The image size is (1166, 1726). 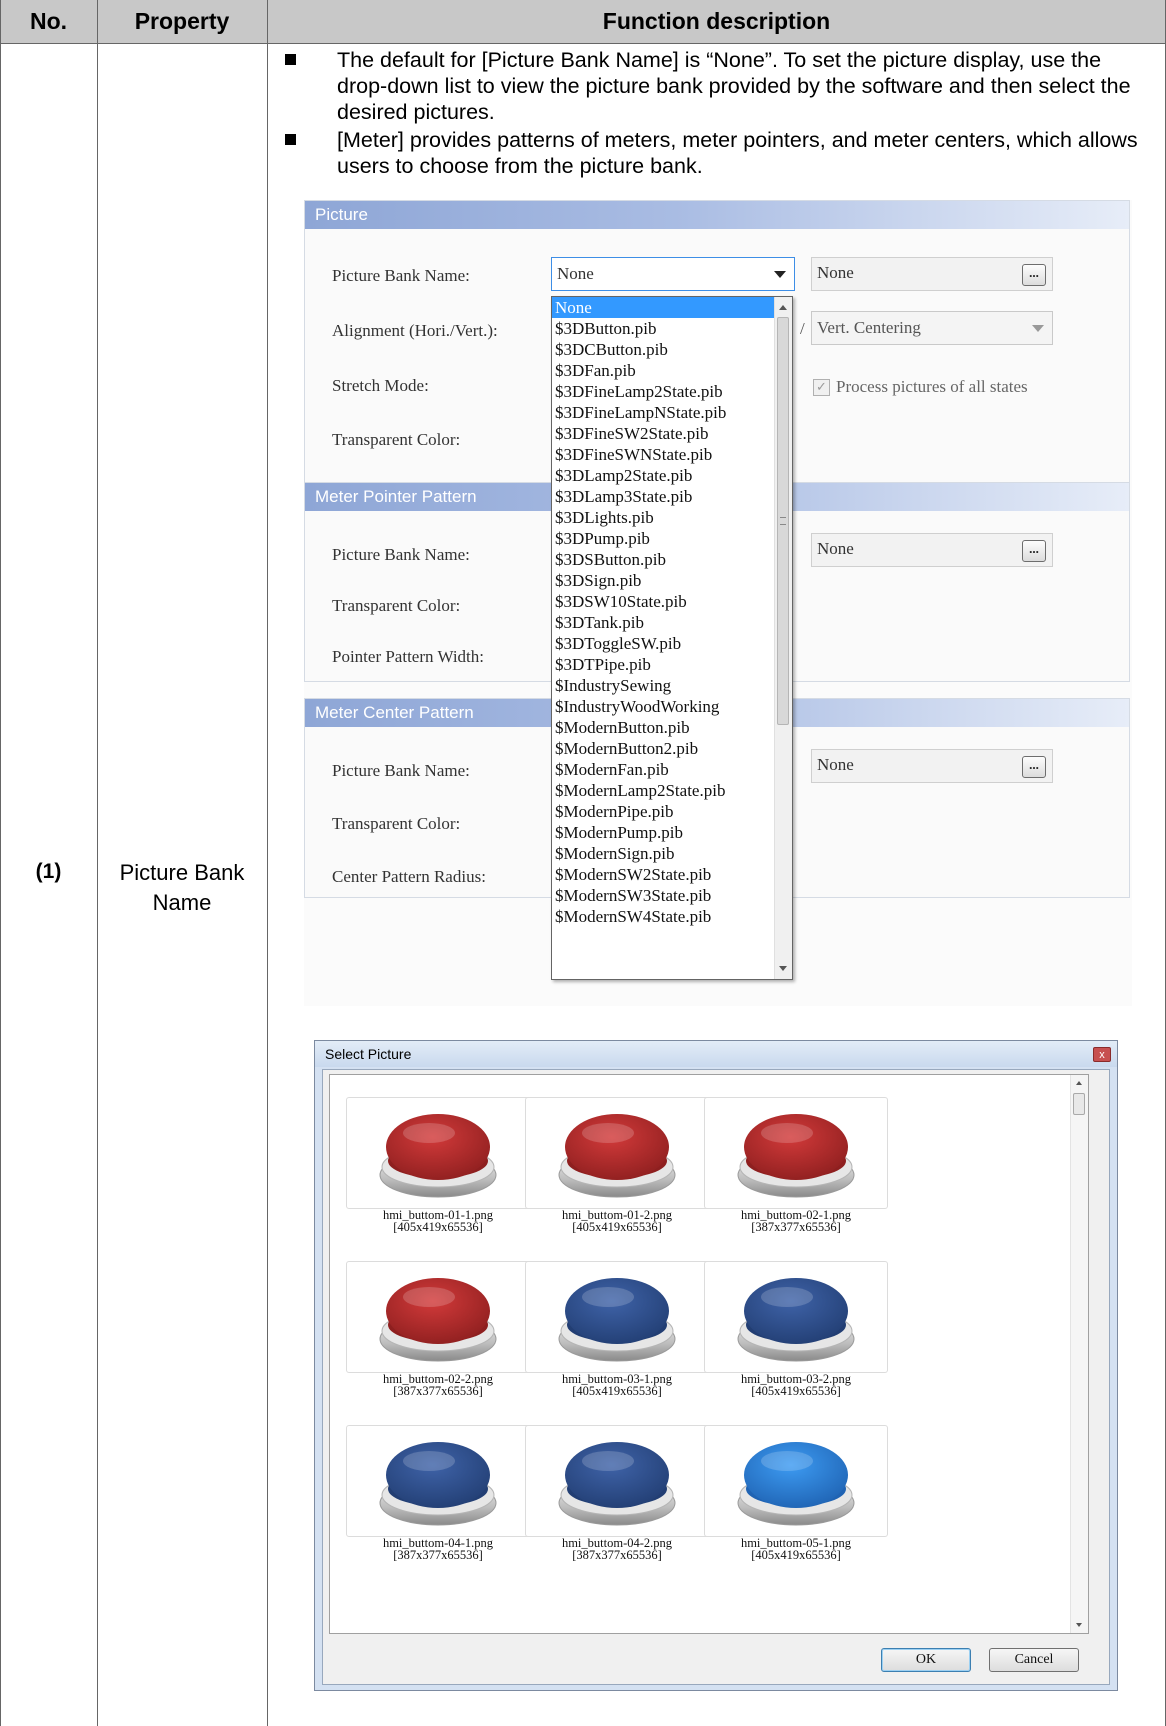 I want to click on dropdown-item: $ModernLamp2State.pib, so click(x=672, y=790).